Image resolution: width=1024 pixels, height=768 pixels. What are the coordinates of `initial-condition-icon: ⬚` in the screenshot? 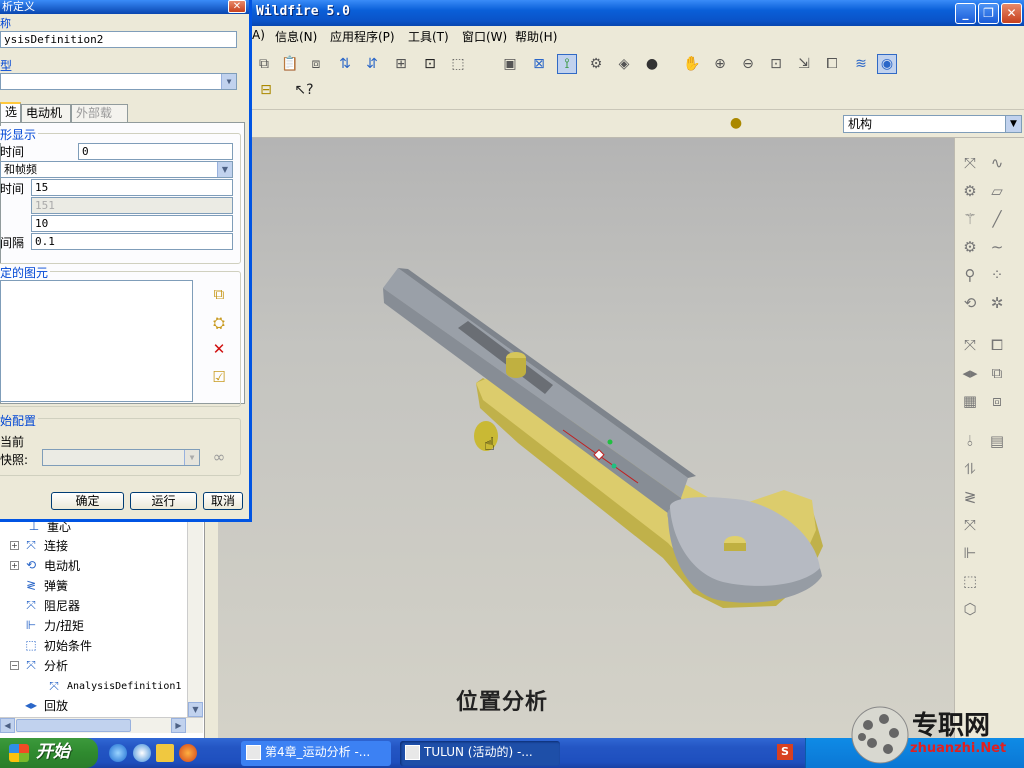 It's located at (970, 581).